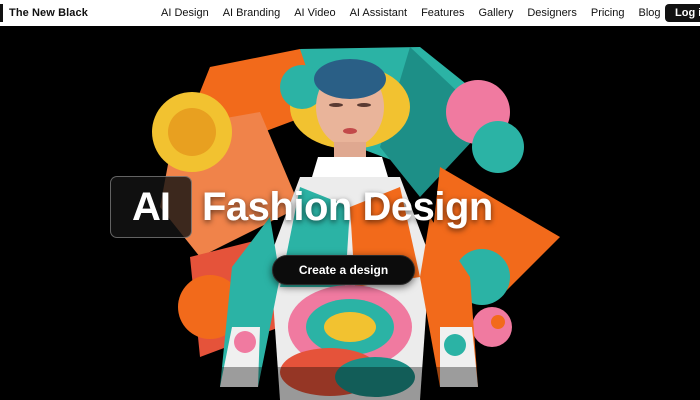  What do you see at coordinates (378, 13) in the screenshot?
I see `nav-link-ai-assistant: AI Assistant` at bounding box center [378, 13].